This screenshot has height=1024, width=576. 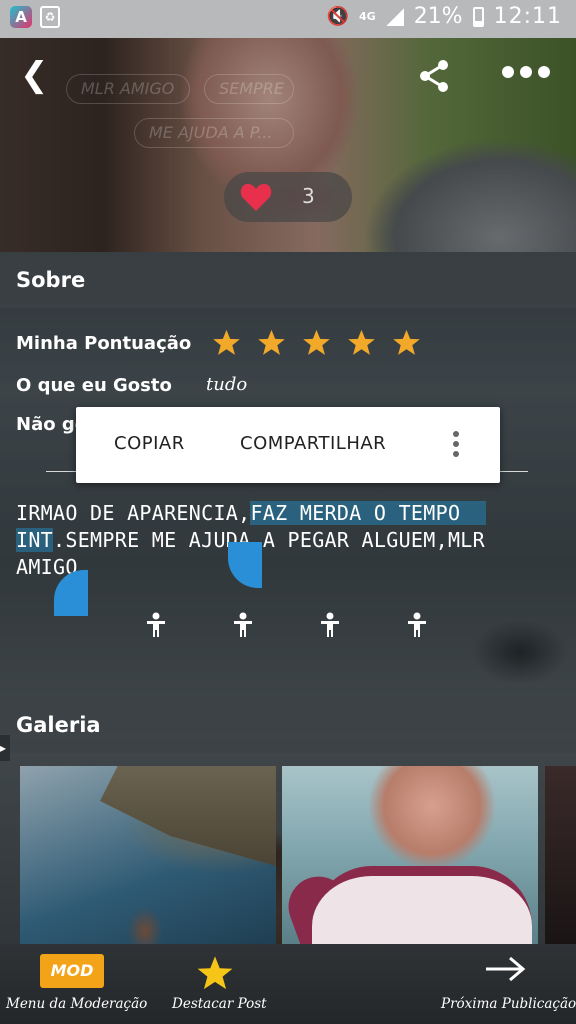 What do you see at coordinates (308, 196) in the screenshot?
I see `like-count: 3` at bounding box center [308, 196].